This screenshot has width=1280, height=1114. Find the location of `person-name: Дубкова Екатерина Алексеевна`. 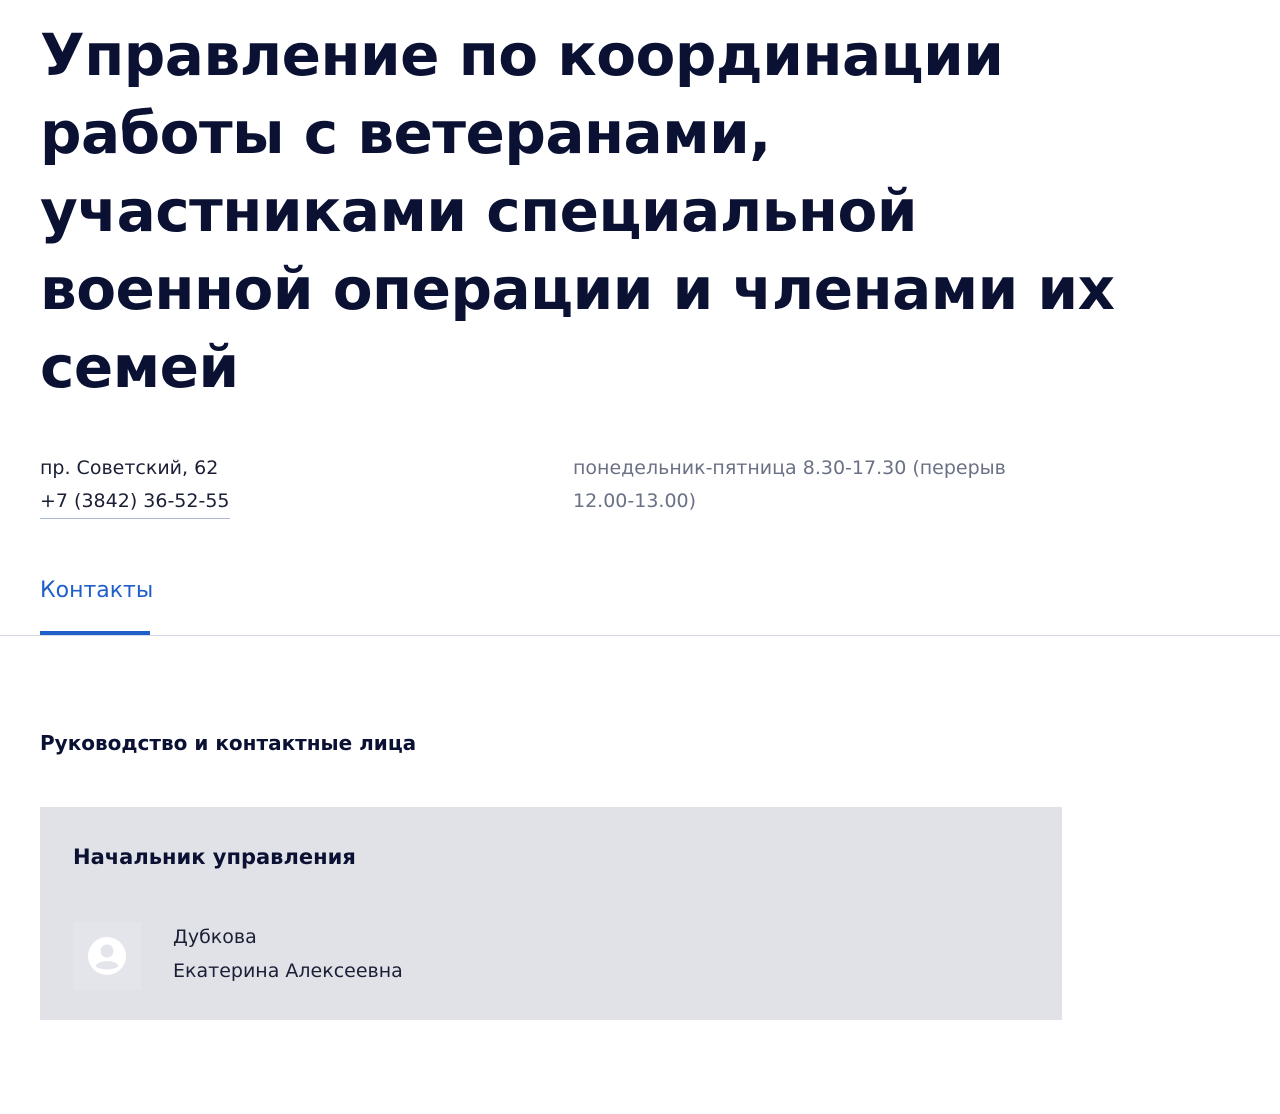

person-name: Дубкова Екатерина Алексеевна is located at coordinates (288, 954).